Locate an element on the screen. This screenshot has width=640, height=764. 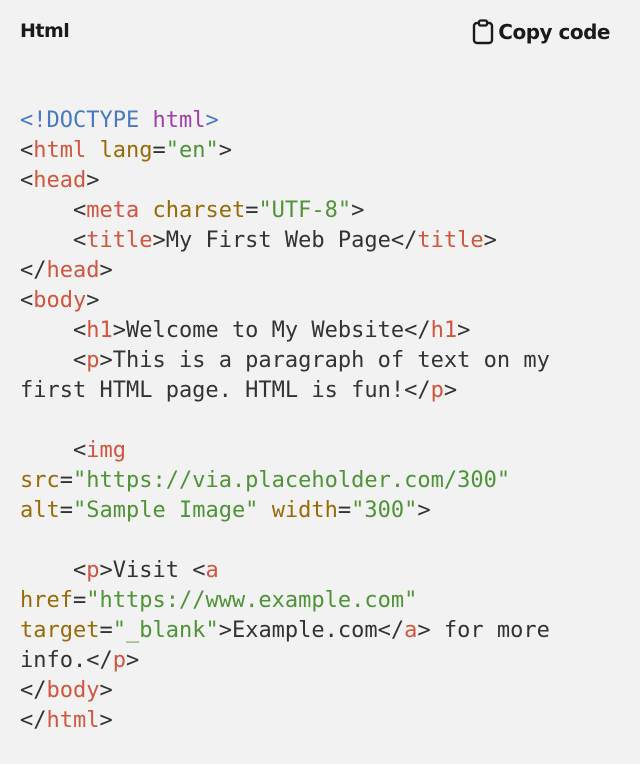
code-token: >Example.com</ is located at coordinates (311, 630).